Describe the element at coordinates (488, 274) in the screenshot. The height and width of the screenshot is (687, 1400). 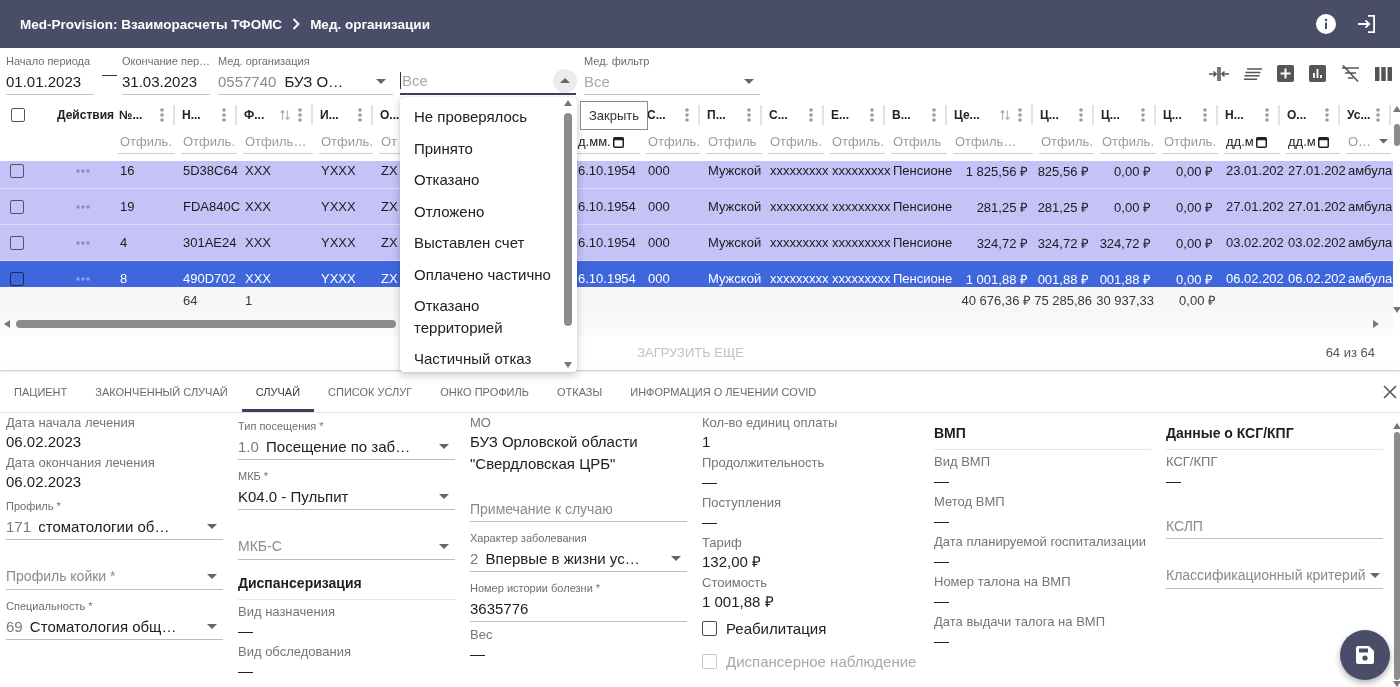
I see `menu-item: Оплачено частично` at that location.